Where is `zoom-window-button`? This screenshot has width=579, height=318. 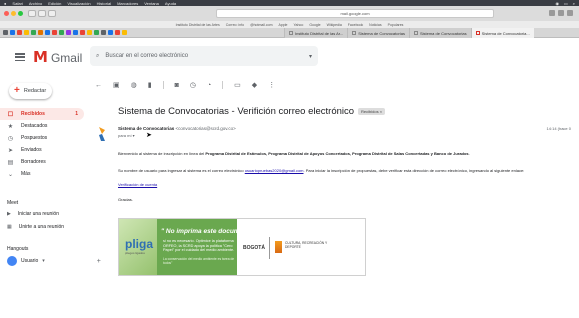
zoom-window-button is located at coordinates (20, 13).